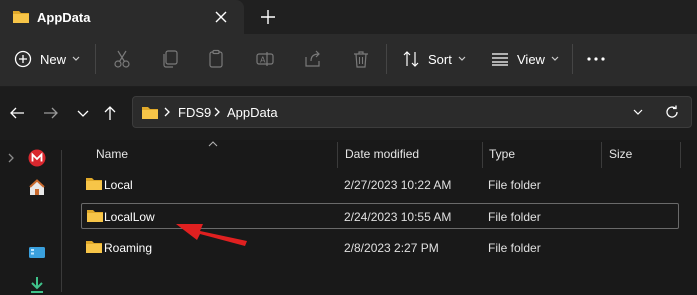 Image resolution: width=697 pixels, height=295 pixels. I want to click on sort-icon, so click(411, 59).